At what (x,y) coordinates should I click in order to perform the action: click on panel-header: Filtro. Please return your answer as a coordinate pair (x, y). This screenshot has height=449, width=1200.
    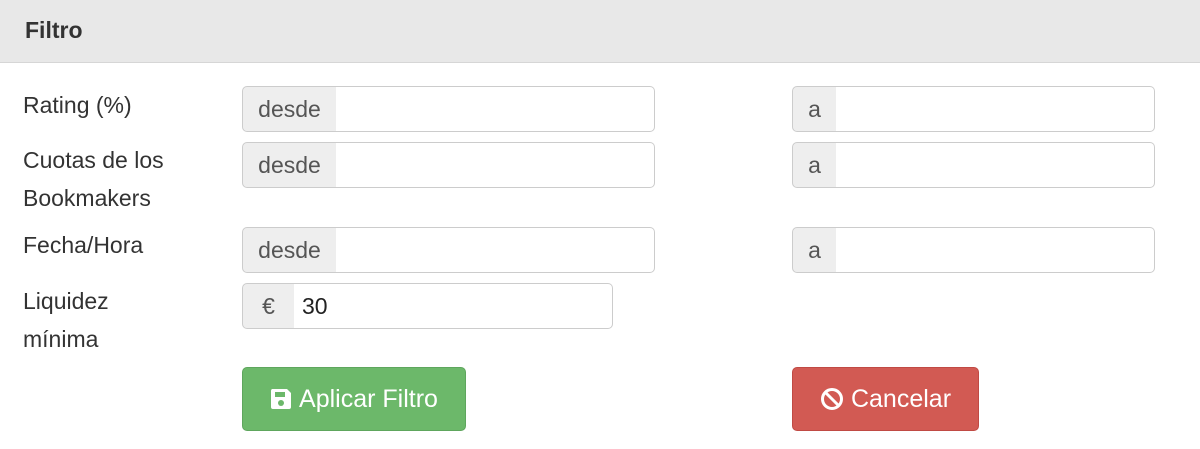
    Looking at the image, I should click on (600, 31).